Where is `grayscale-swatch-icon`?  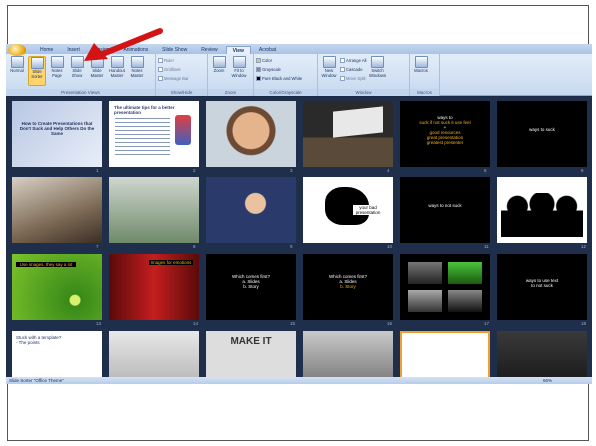
grayscale-swatch-icon is located at coordinates (258, 69).